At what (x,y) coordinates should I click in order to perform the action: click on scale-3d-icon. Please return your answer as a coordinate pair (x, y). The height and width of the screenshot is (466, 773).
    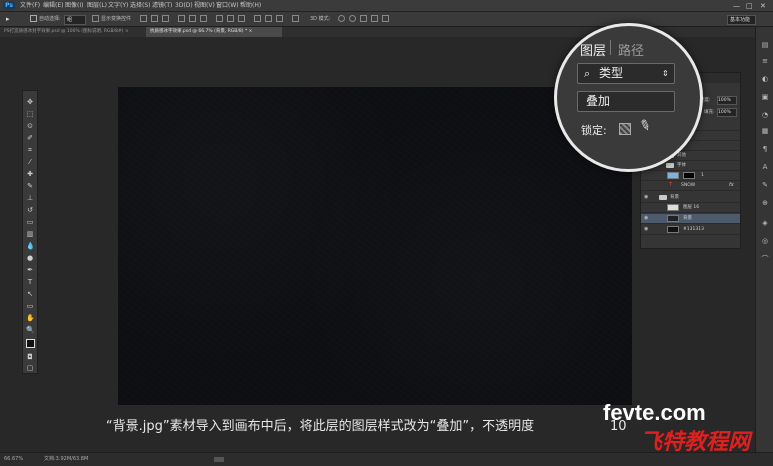
    Looking at the image, I should click on (385, 18).